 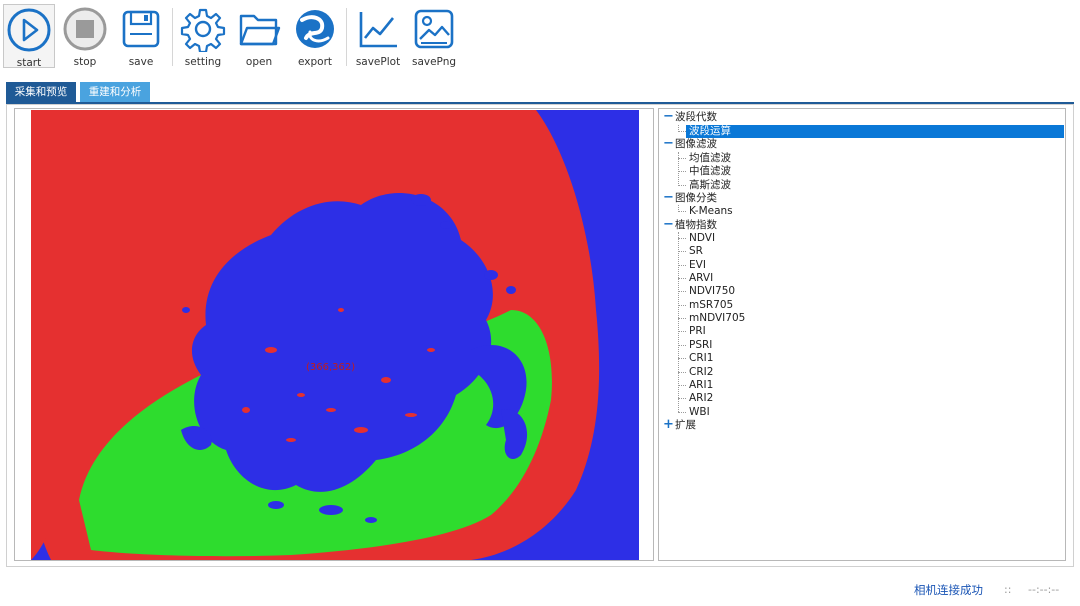 What do you see at coordinates (701, 385) in the screenshot?
I see `tree-item-vegetation-index: ARI1` at bounding box center [701, 385].